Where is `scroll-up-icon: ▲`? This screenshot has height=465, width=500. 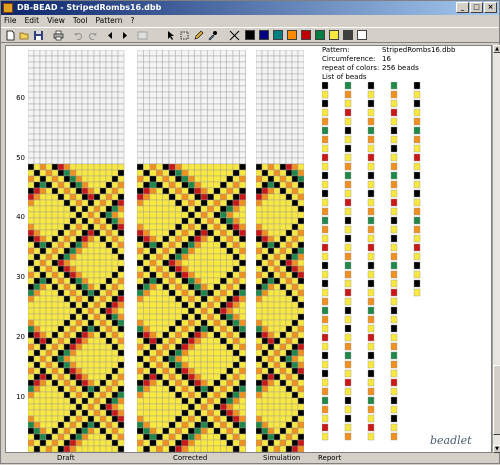 scroll-up-icon: ▲ is located at coordinates (496, 49).